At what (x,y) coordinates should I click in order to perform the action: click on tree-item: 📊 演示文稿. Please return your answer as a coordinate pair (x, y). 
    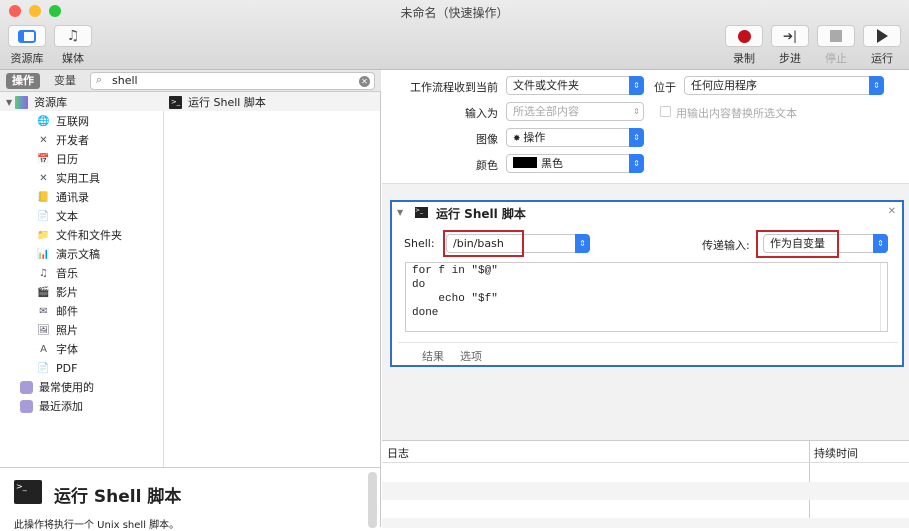
    Looking at the image, I should click on (81, 254).